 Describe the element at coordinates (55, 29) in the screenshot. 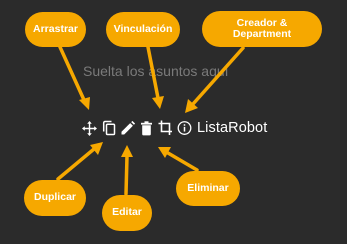

I see `callout-arrastrar: Arrastrar` at that location.